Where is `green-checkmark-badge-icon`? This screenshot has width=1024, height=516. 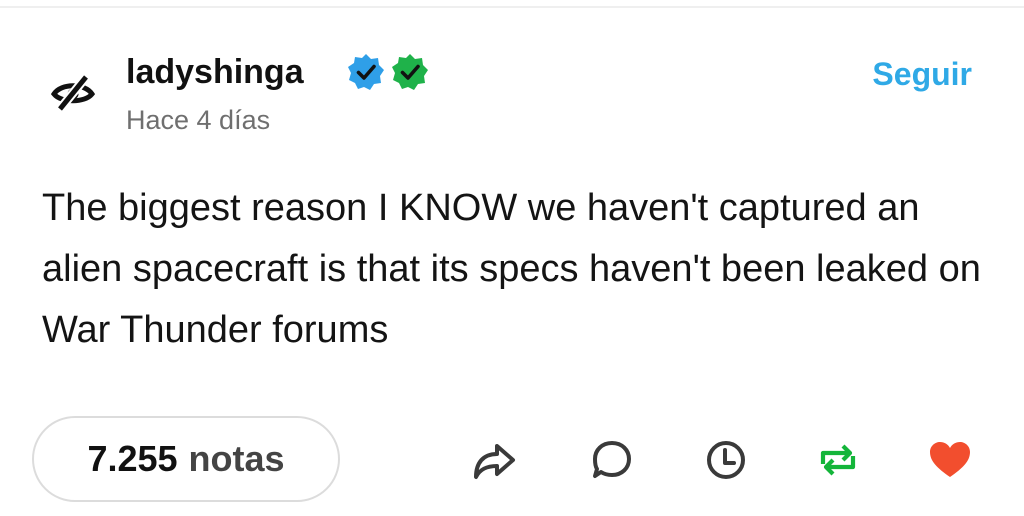 green-checkmark-badge-icon is located at coordinates (410, 72).